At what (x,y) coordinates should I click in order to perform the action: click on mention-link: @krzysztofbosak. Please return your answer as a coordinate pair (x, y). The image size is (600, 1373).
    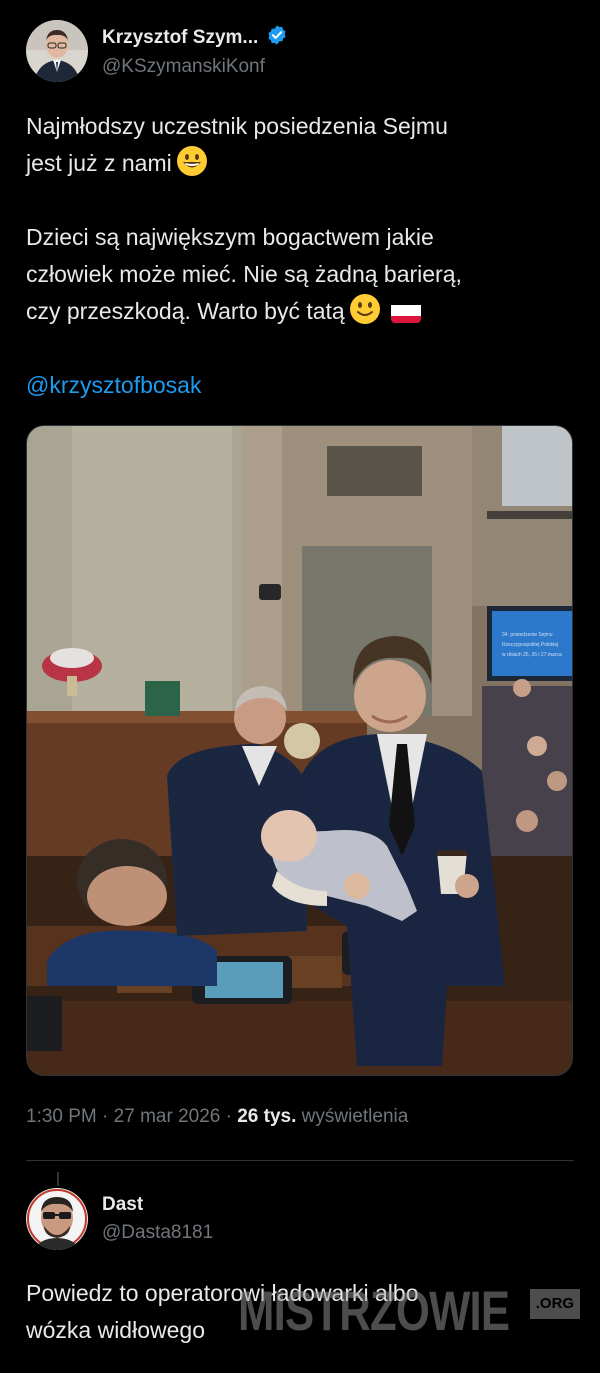
    Looking at the image, I should click on (300, 385).